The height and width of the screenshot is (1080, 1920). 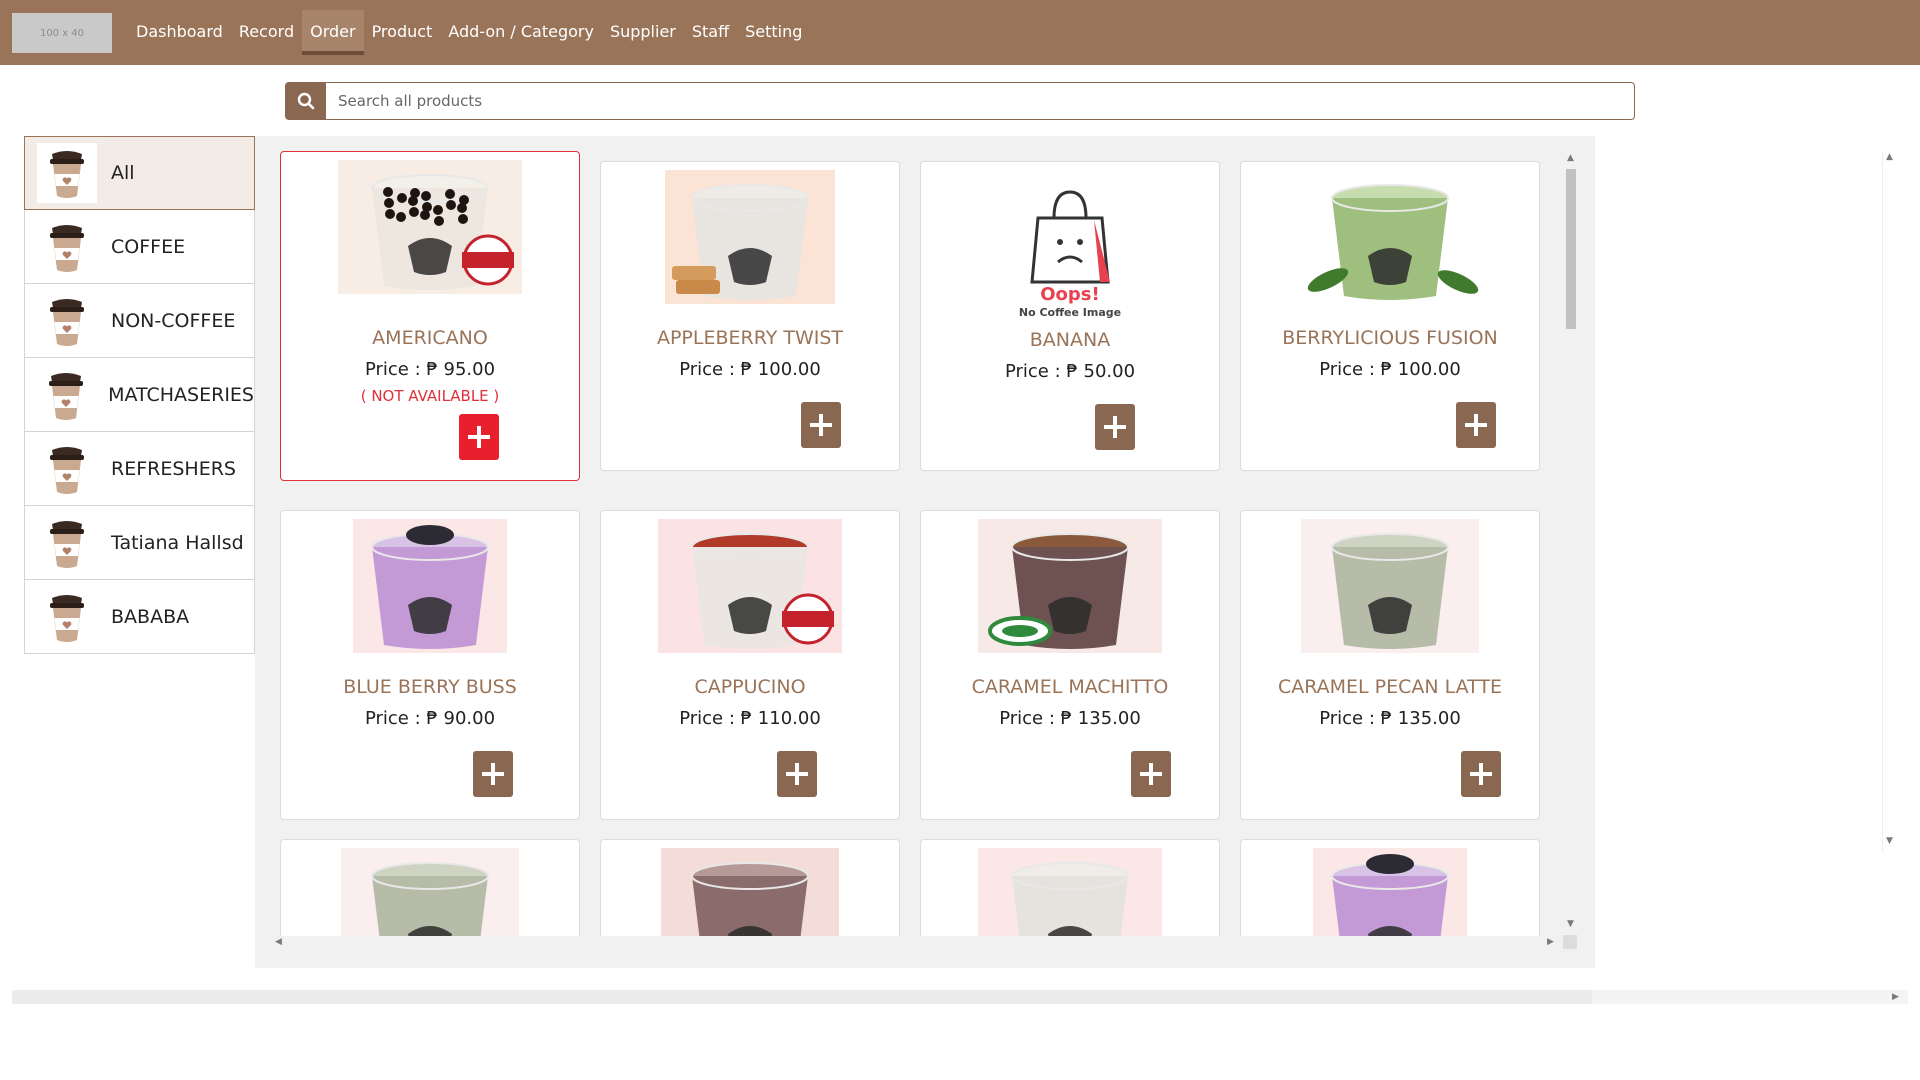 I want to click on no-image-title: Oops!, so click(x=1069, y=294).